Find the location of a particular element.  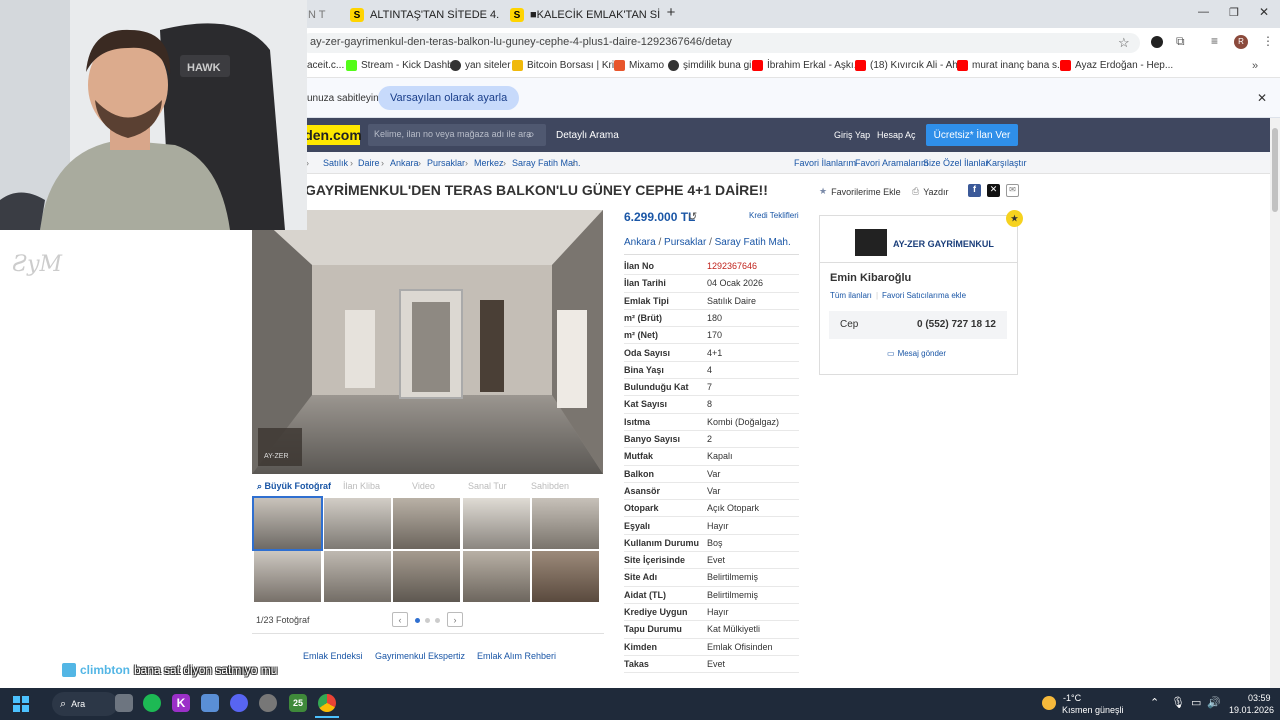

tab-virtual-tour: Sanal Tur is located at coordinates (487, 486).